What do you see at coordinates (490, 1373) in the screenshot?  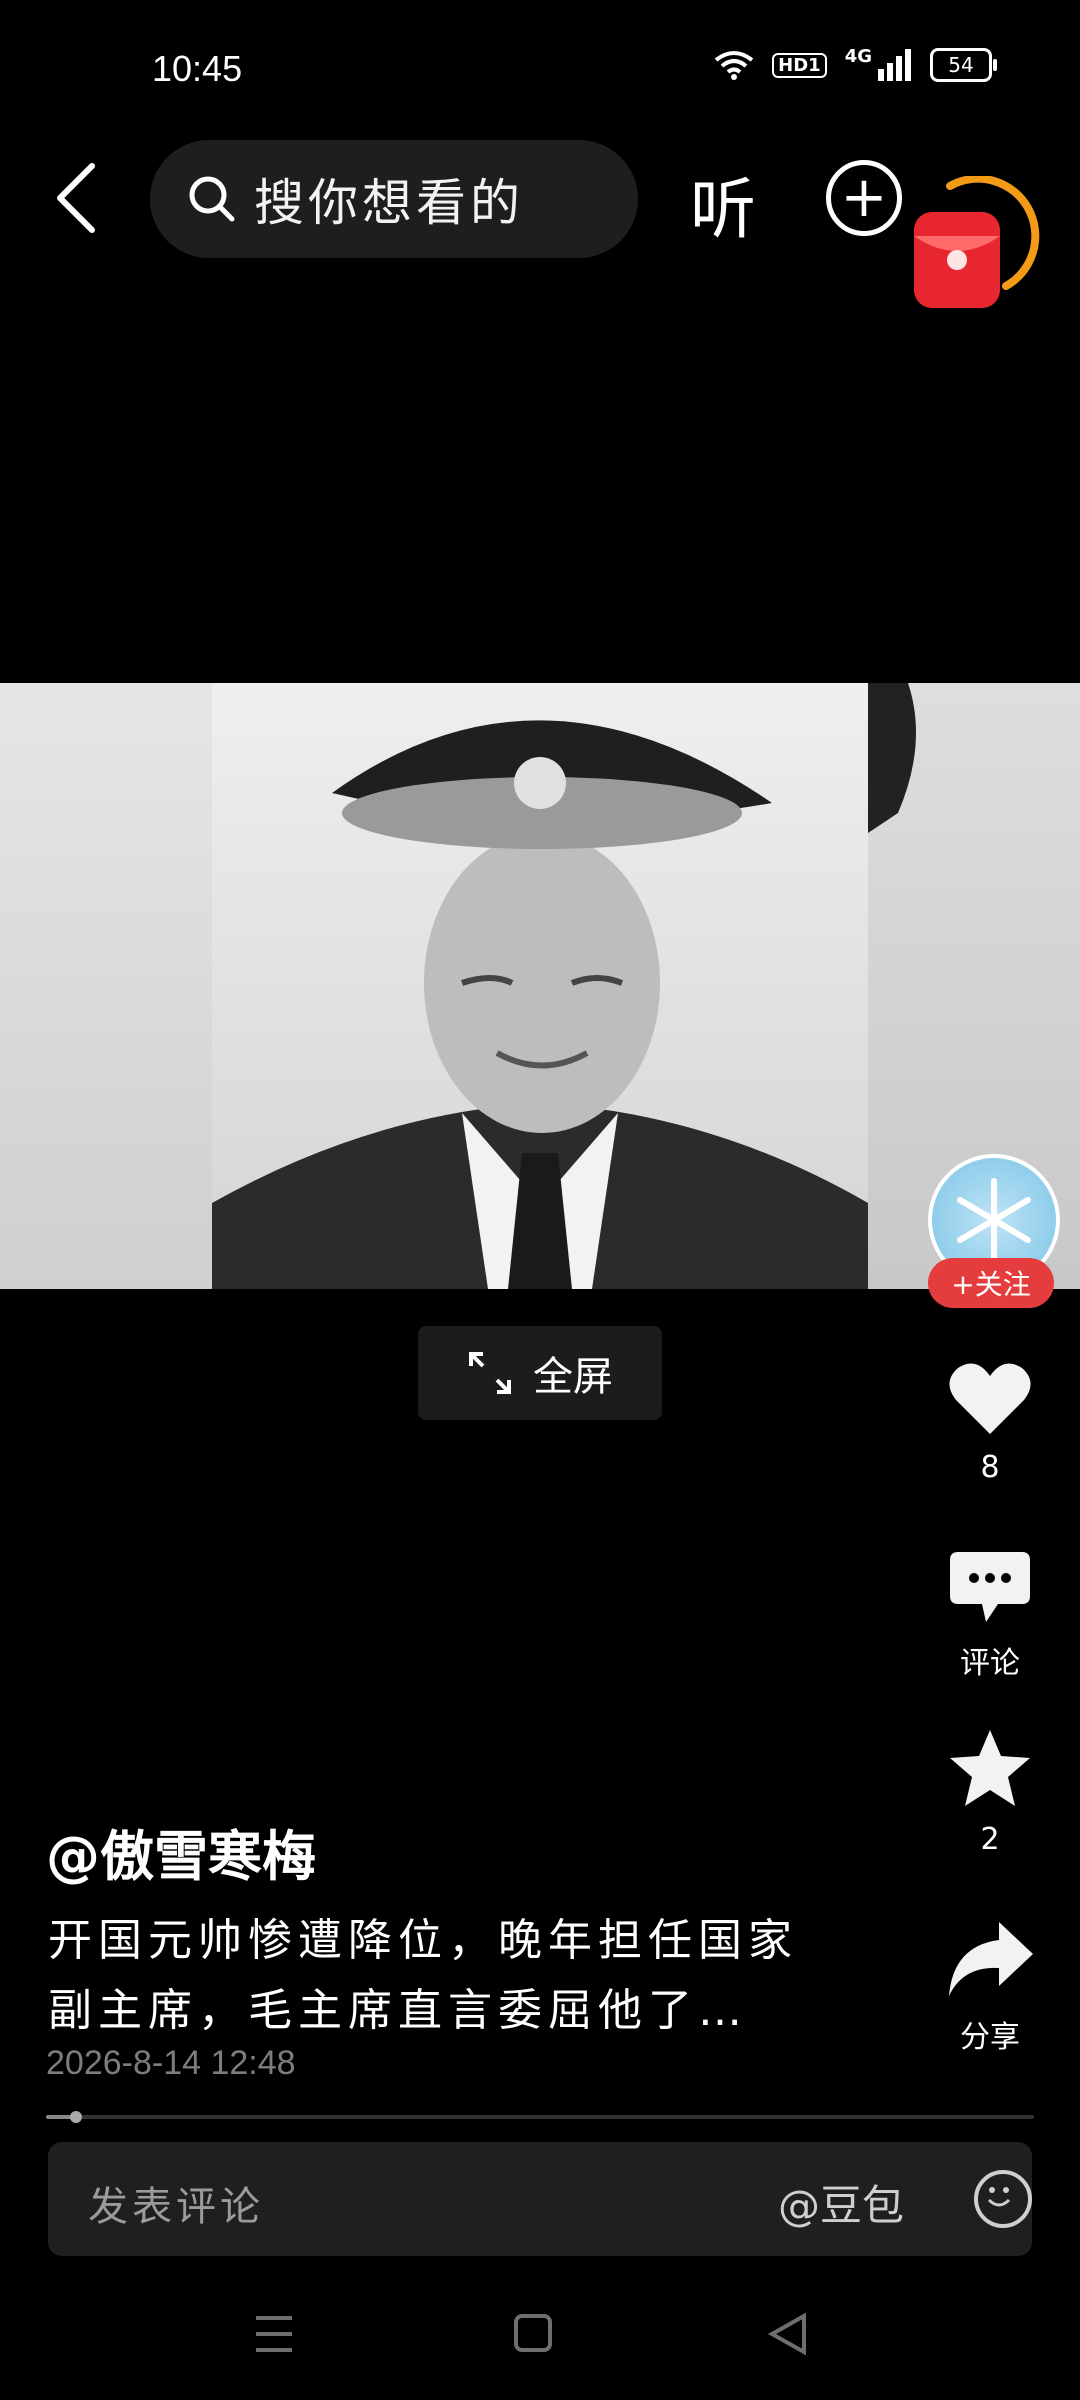 I see `expand-icon` at bounding box center [490, 1373].